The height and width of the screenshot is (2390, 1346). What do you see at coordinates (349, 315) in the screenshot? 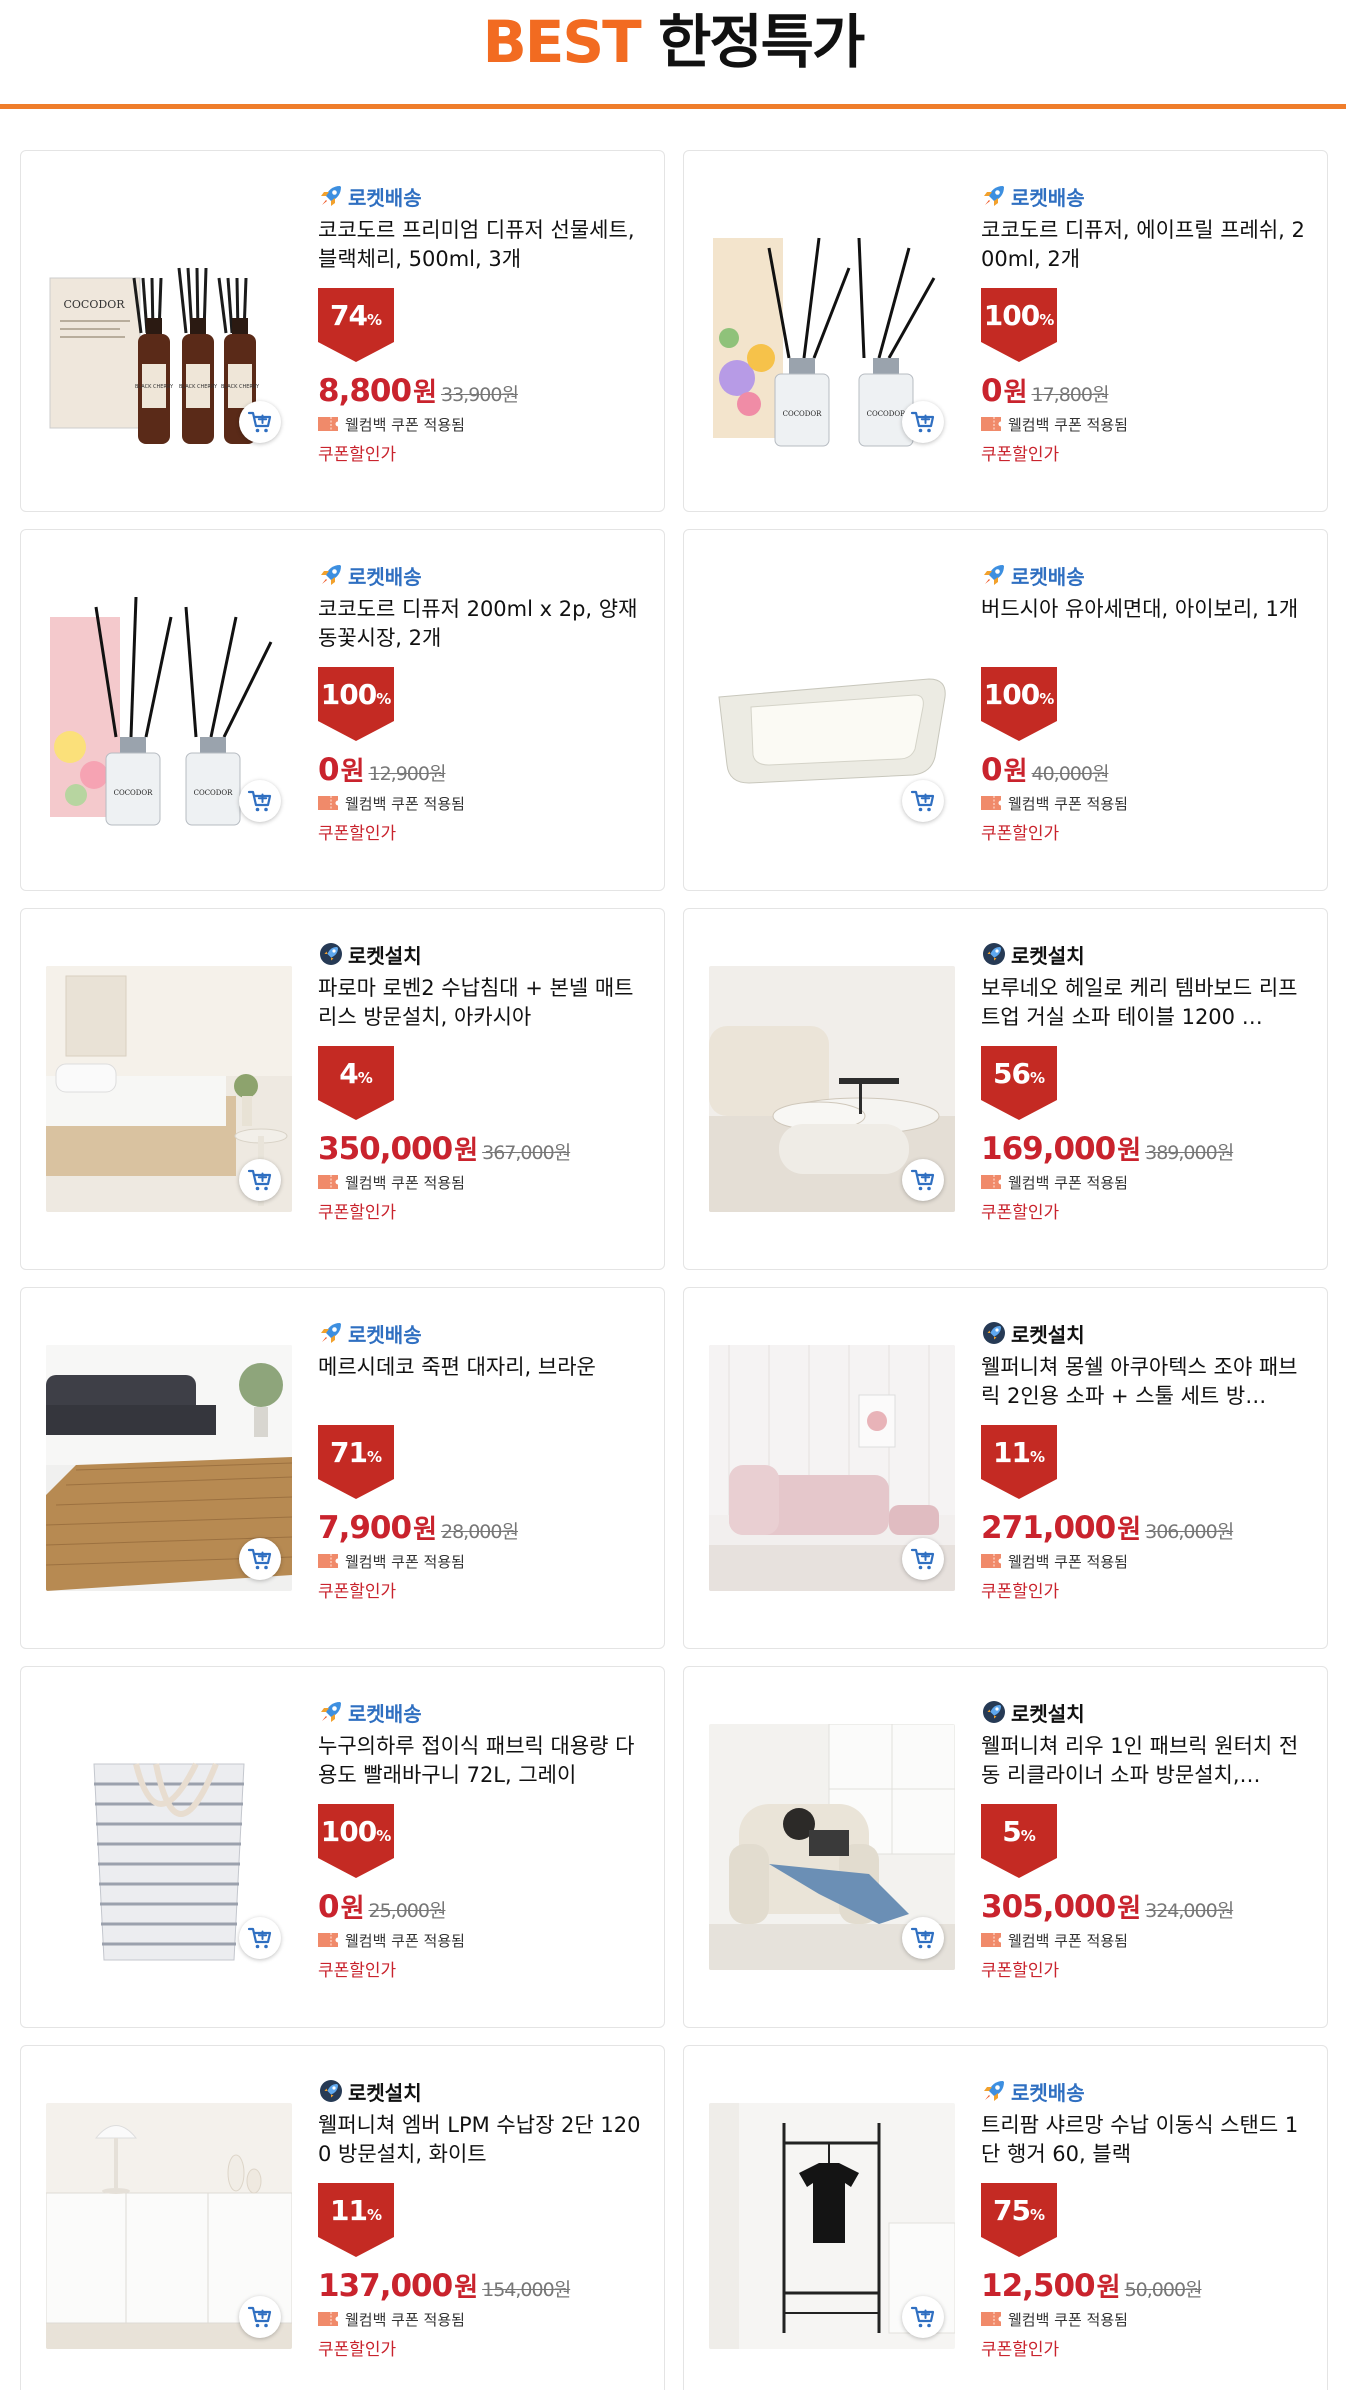
I see `discount-value: 74` at bounding box center [349, 315].